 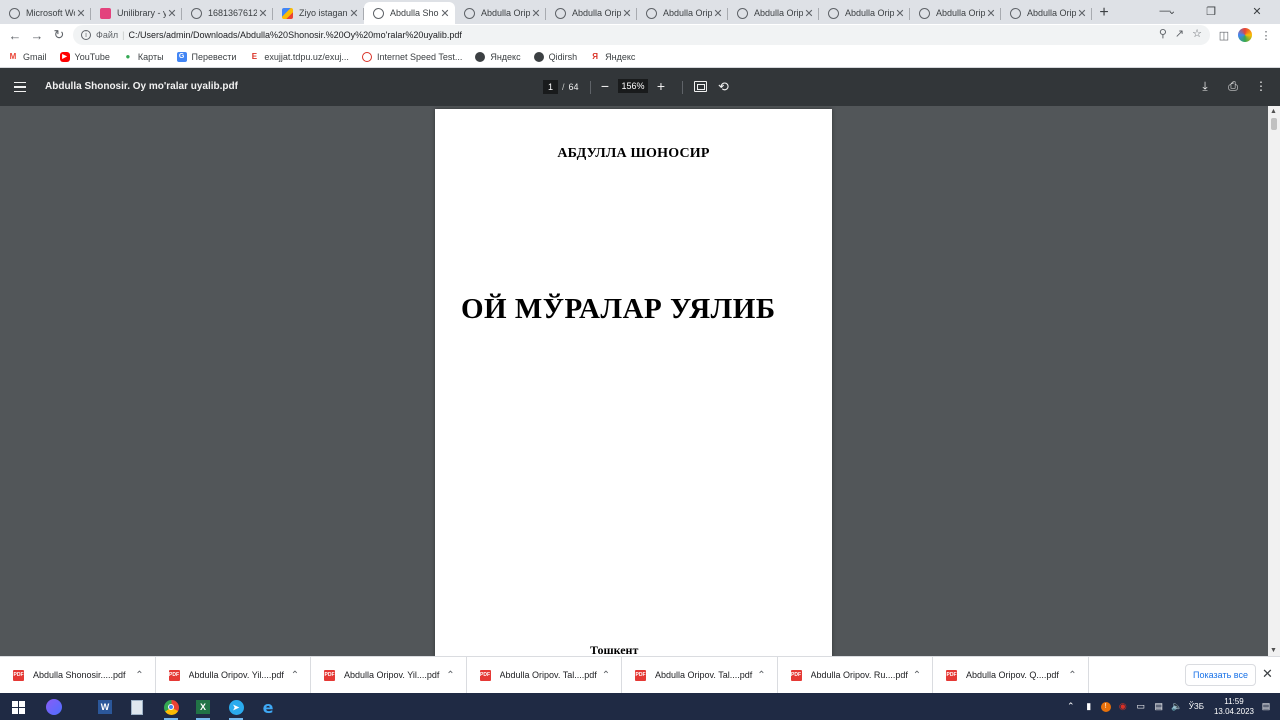 What do you see at coordinates (206, 56) in the screenshot?
I see `bookmark-item: G Перевести` at bounding box center [206, 56].